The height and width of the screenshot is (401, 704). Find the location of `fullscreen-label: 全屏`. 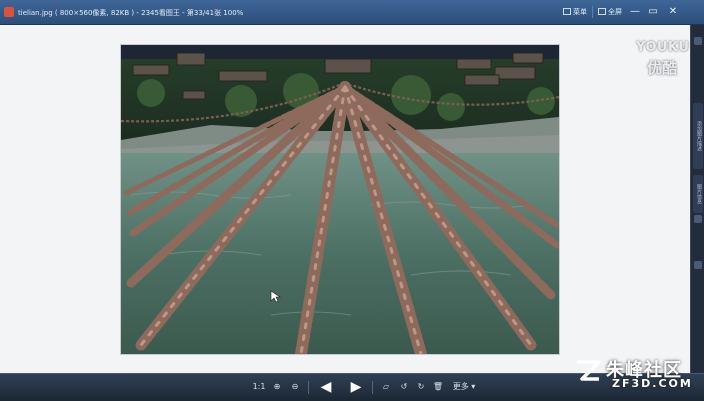

fullscreen-label: 全屏 is located at coordinates (615, 12).